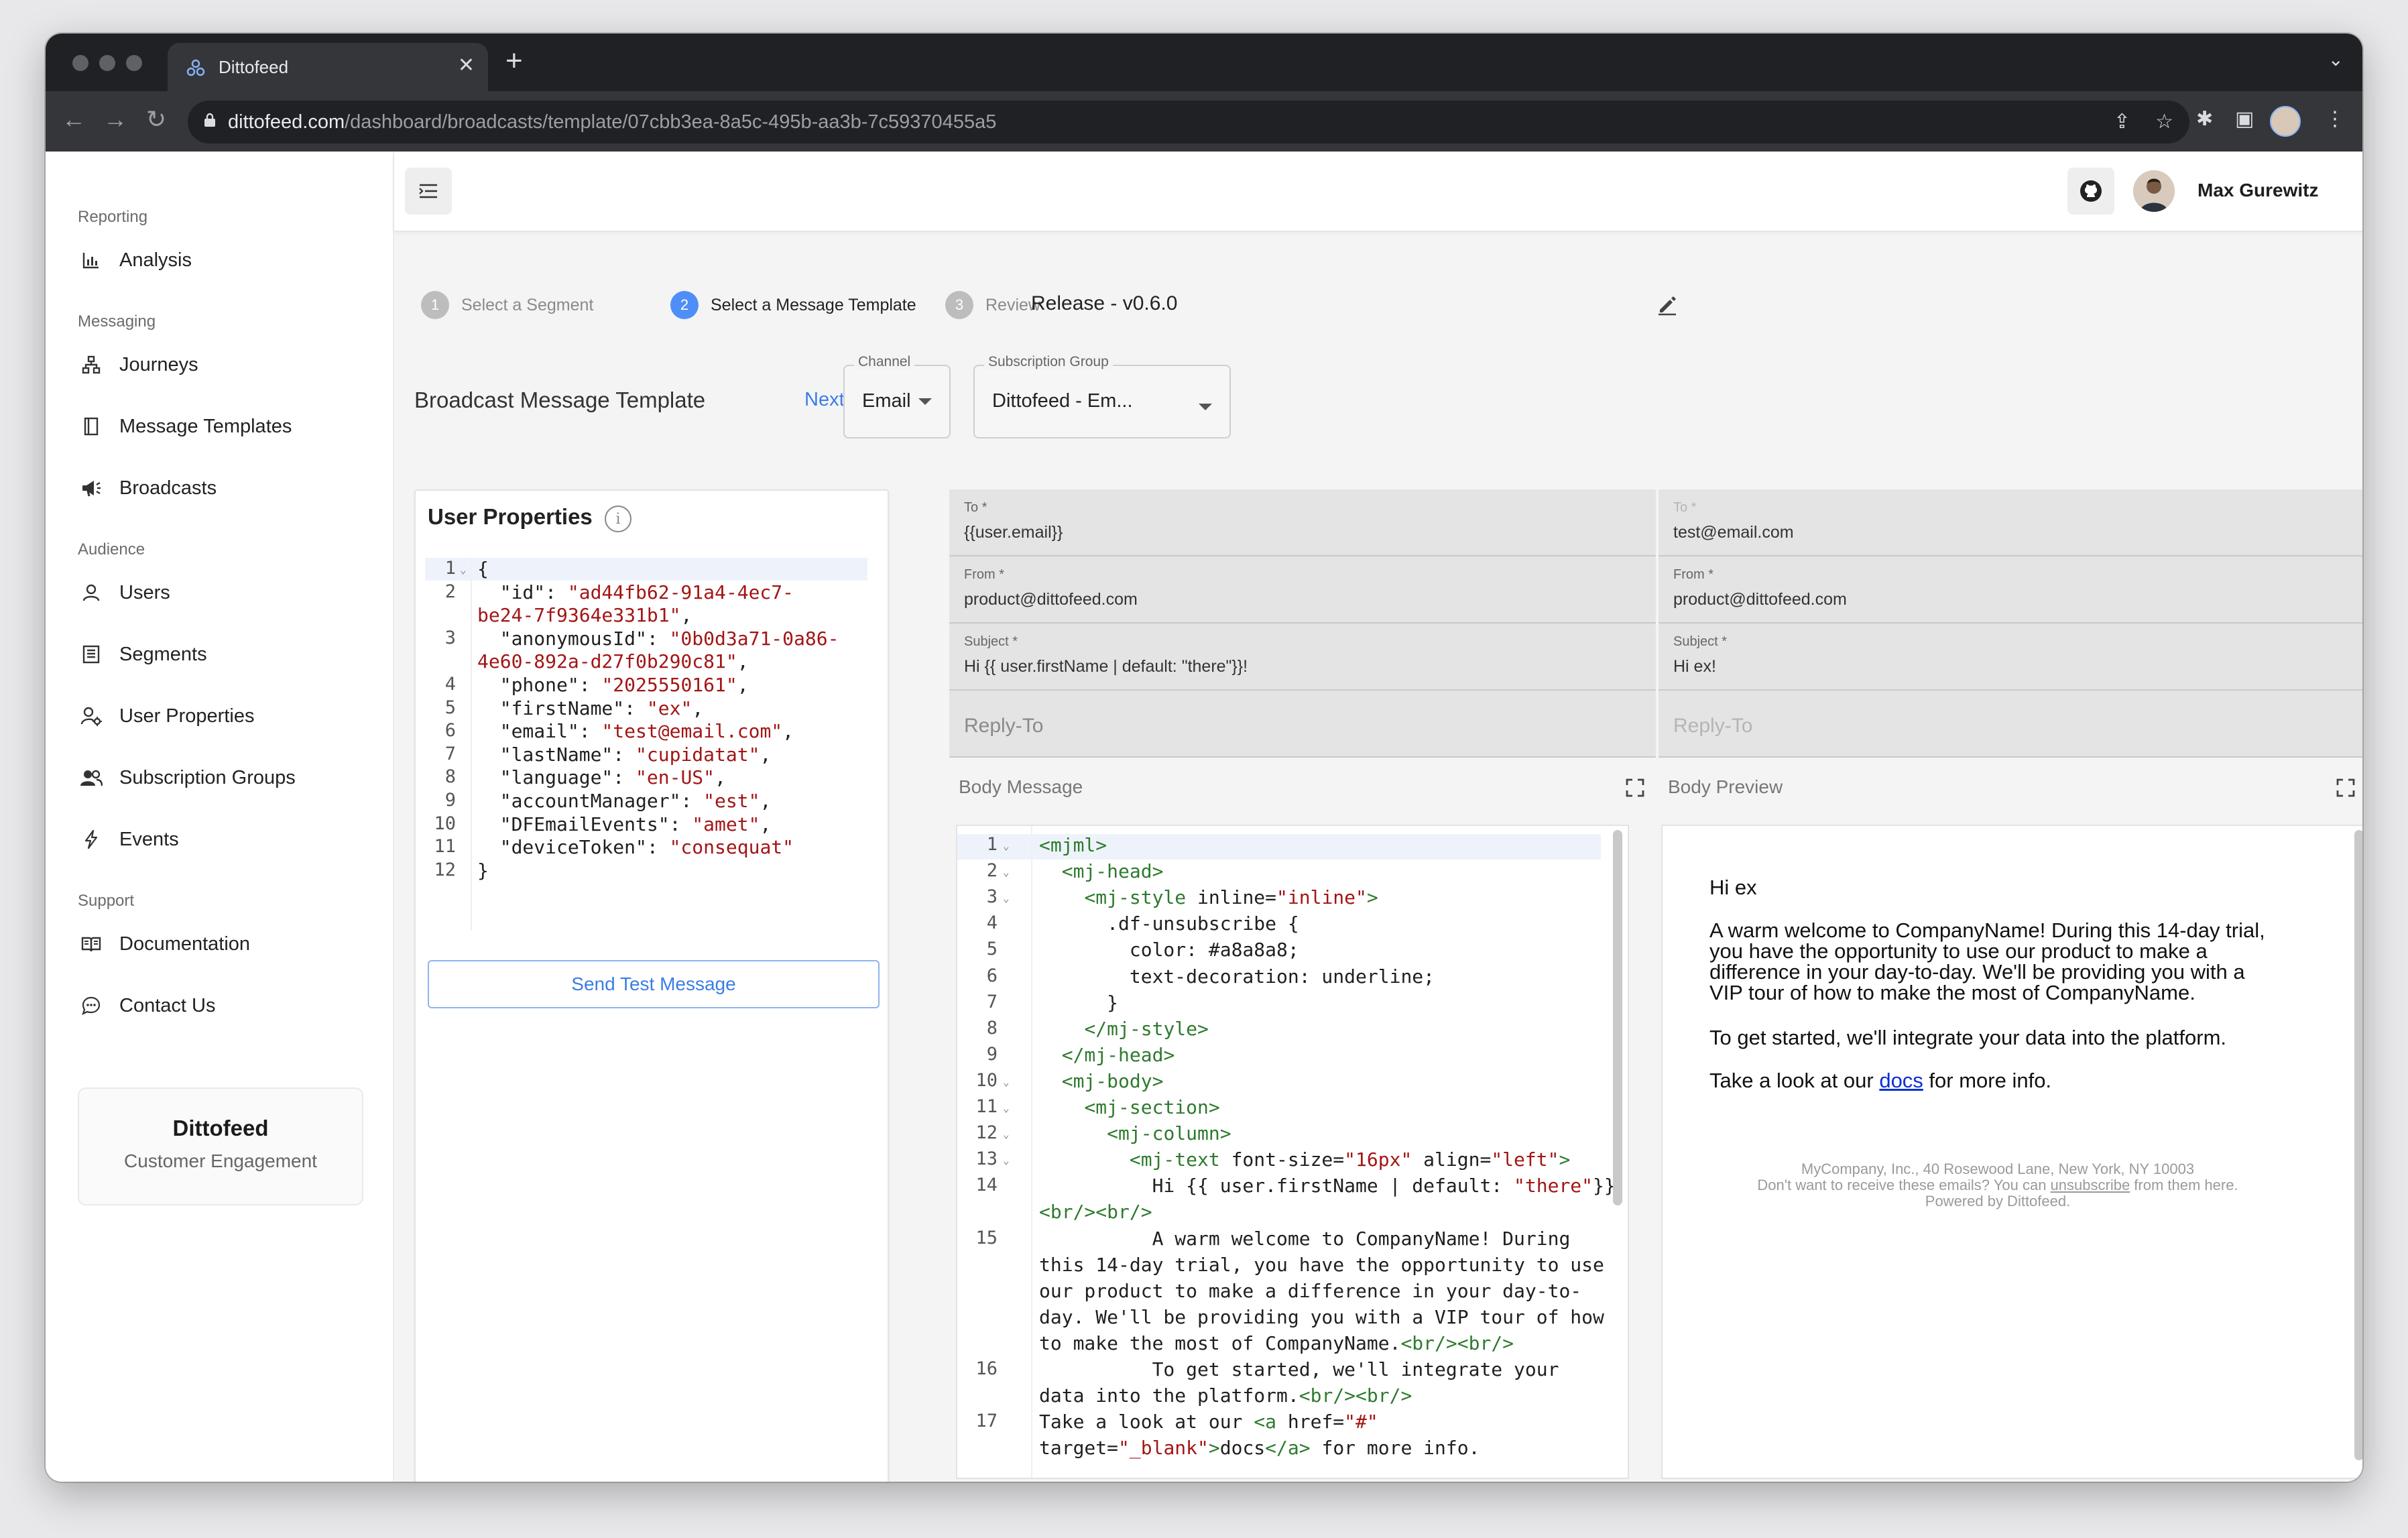 The image size is (2408, 1538). What do you see at coordinates (2335, 119) in the screenshot?
I see `browser-menu-icon: ⋮` at bounding box center [2335, 119].